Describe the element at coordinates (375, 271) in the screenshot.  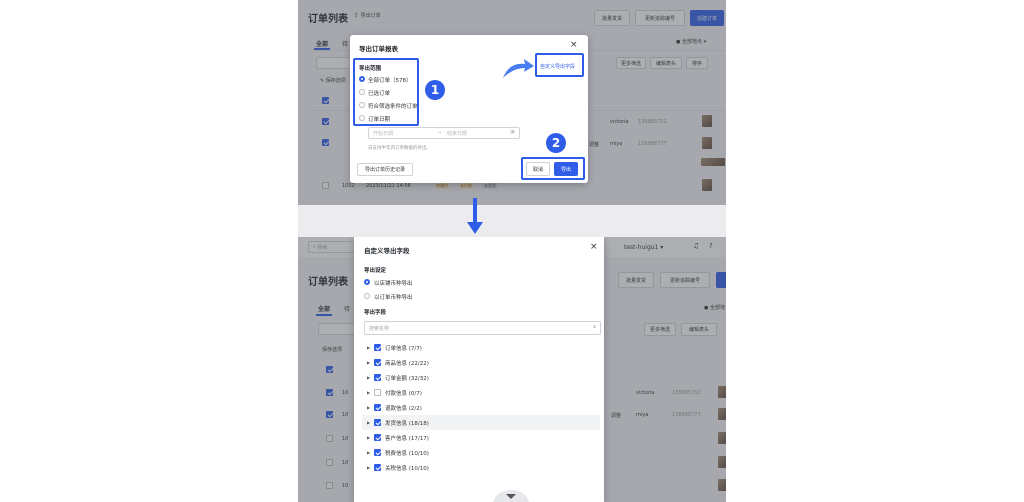
I see `settings-label: 导出设定` at that location.